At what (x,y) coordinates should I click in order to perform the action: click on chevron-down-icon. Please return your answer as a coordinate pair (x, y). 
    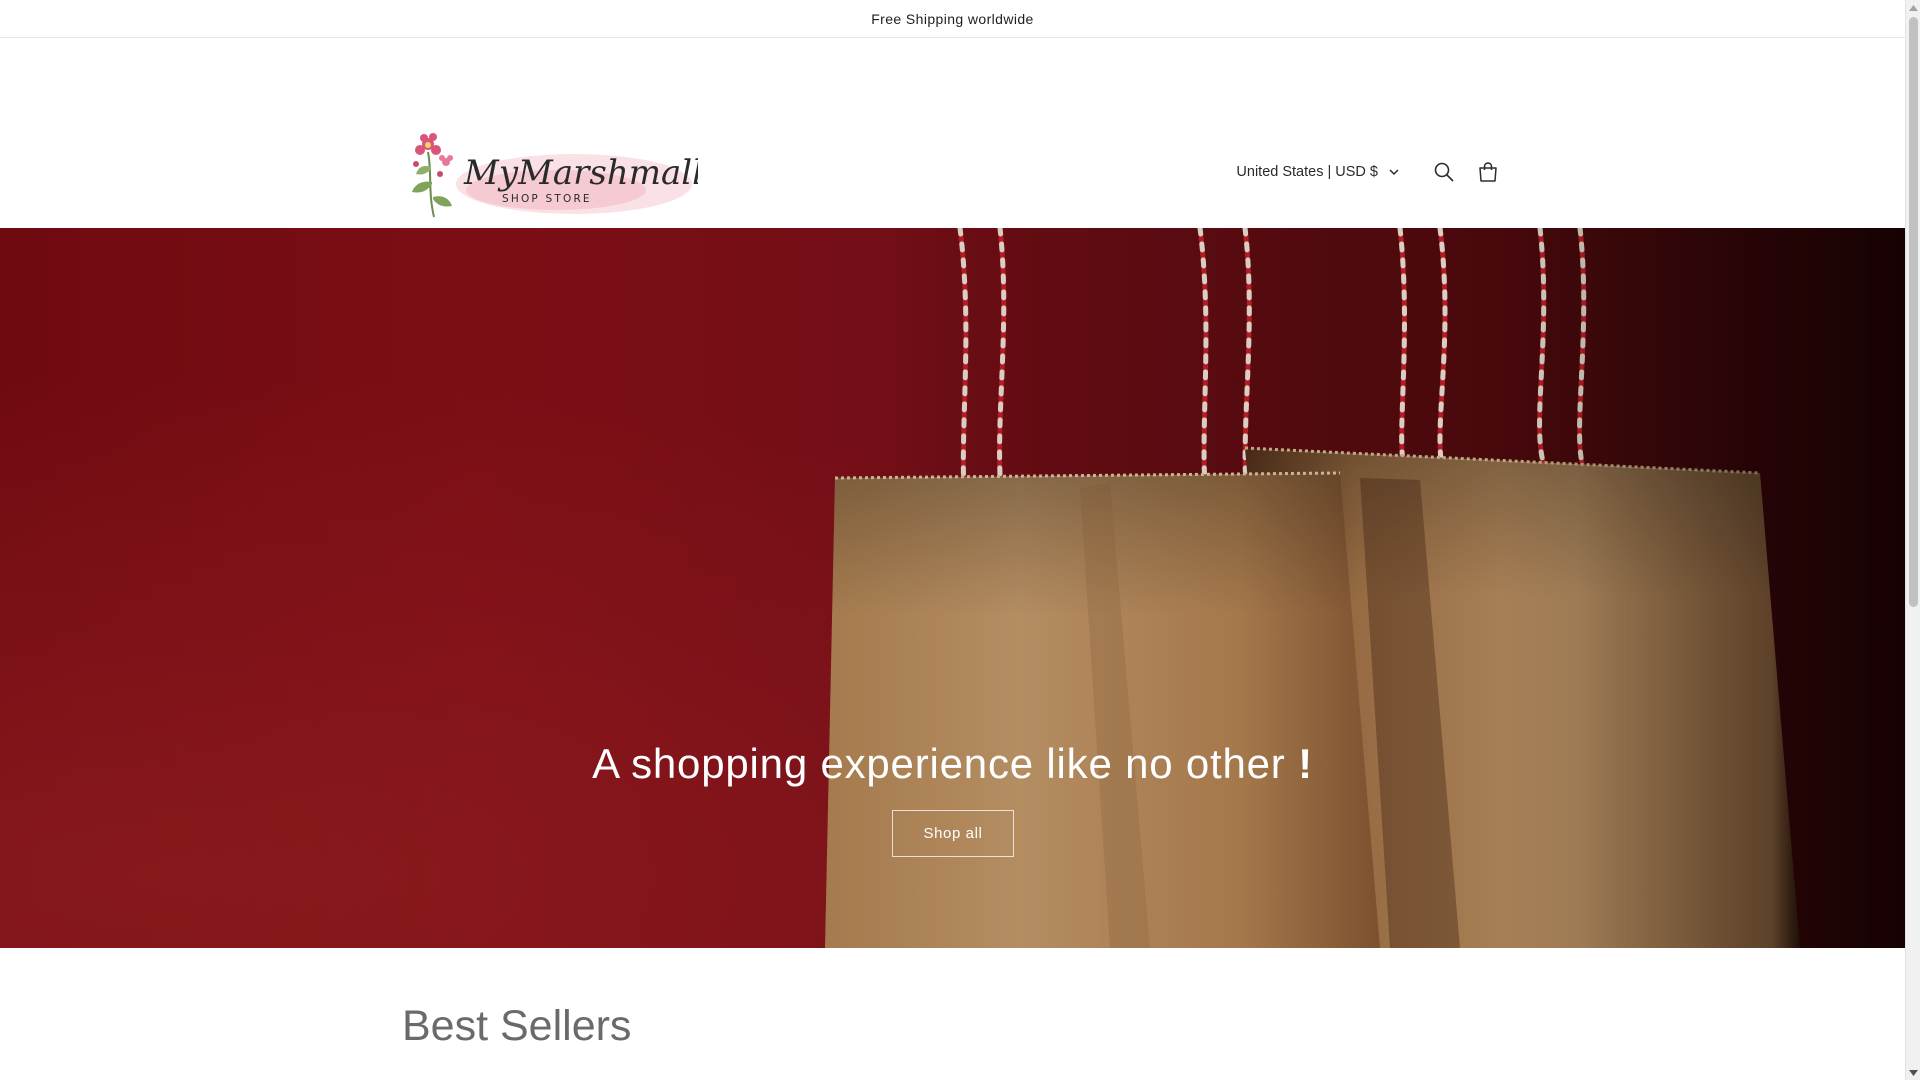
    Looking at the image, I should click on (1394, 172).